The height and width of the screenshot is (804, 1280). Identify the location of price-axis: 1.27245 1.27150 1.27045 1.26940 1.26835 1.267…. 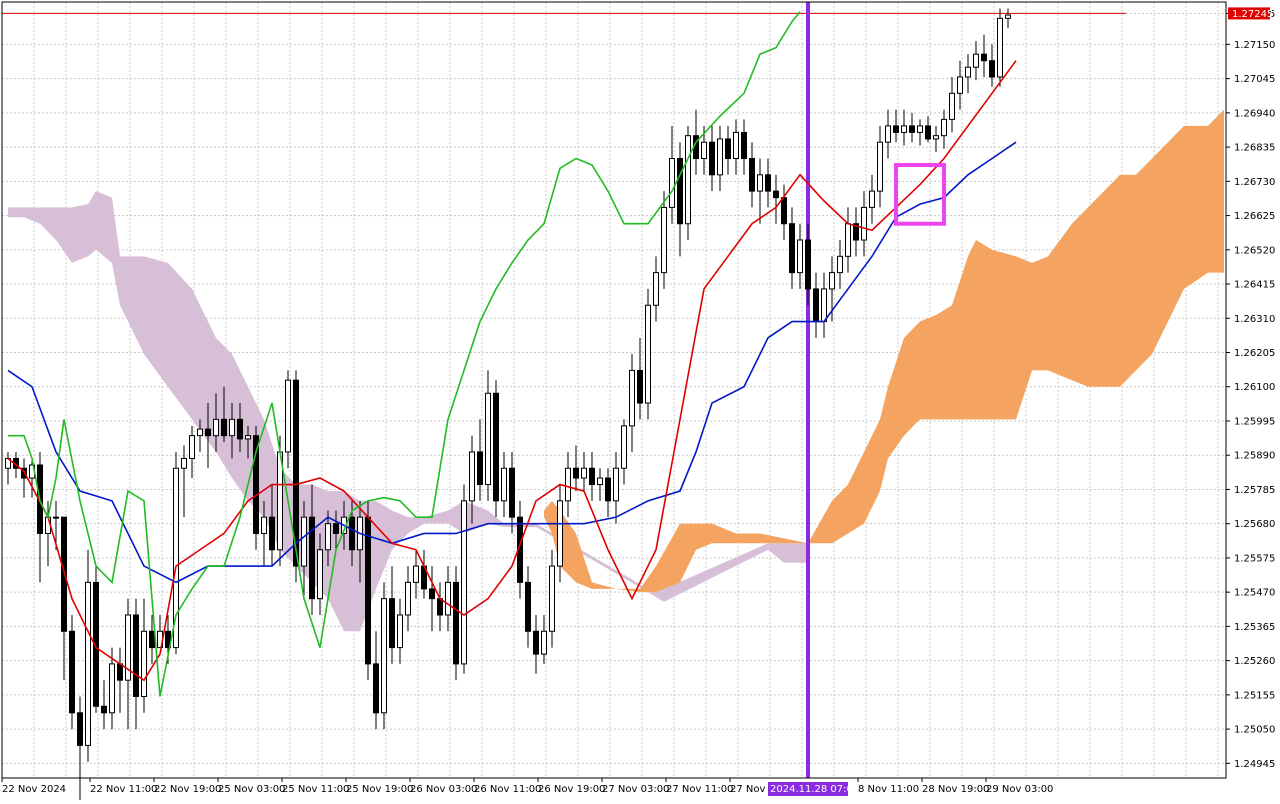
(1250, 388).